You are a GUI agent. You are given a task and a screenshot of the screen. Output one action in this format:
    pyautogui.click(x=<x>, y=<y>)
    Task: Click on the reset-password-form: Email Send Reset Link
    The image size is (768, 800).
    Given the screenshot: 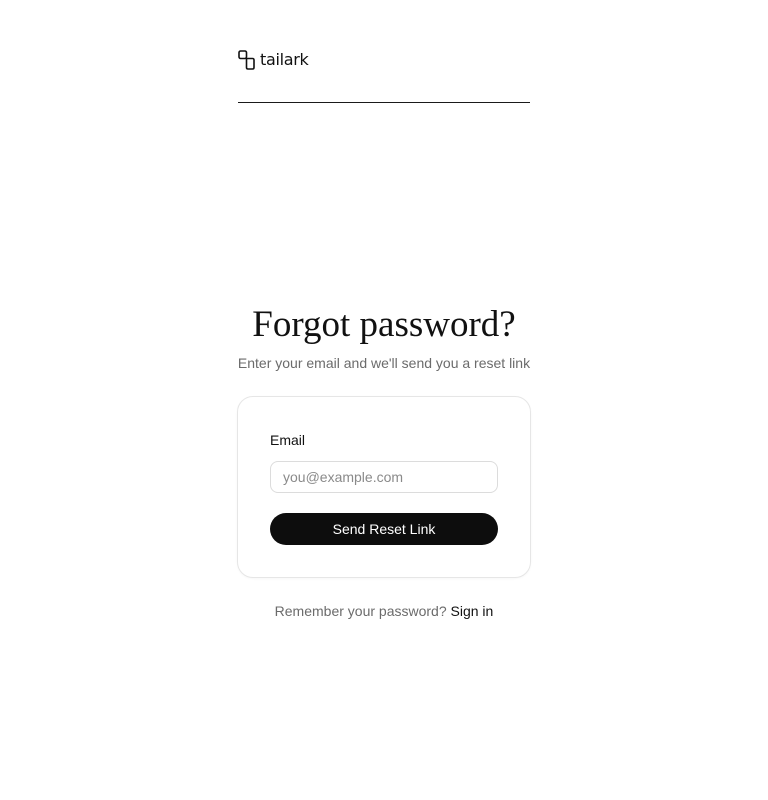 What is the action you would take?
    pyautogui.click(x=384, y=487)
    